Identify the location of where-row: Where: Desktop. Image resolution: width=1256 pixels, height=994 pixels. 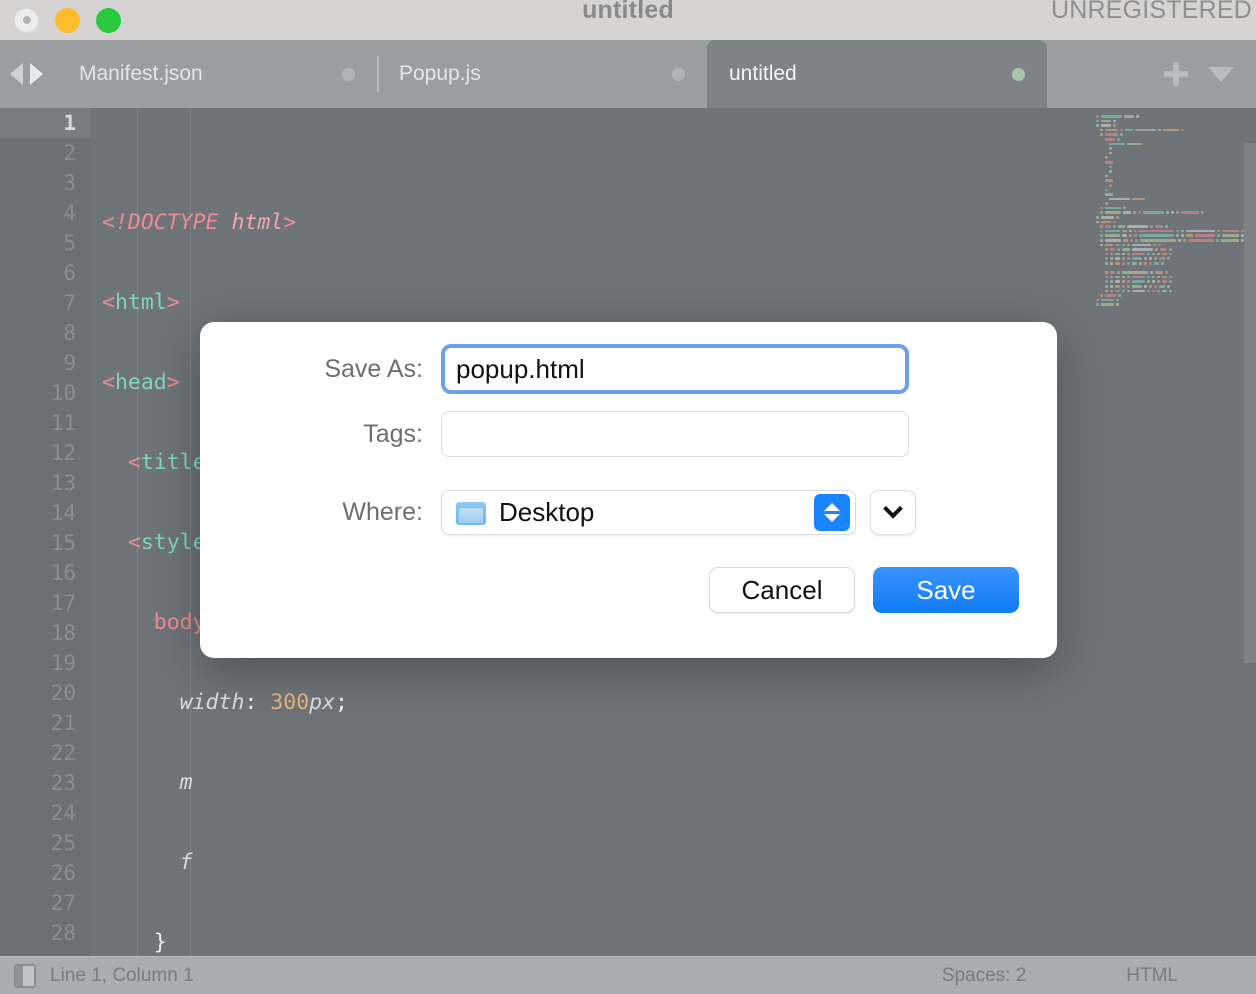
(628, 512).